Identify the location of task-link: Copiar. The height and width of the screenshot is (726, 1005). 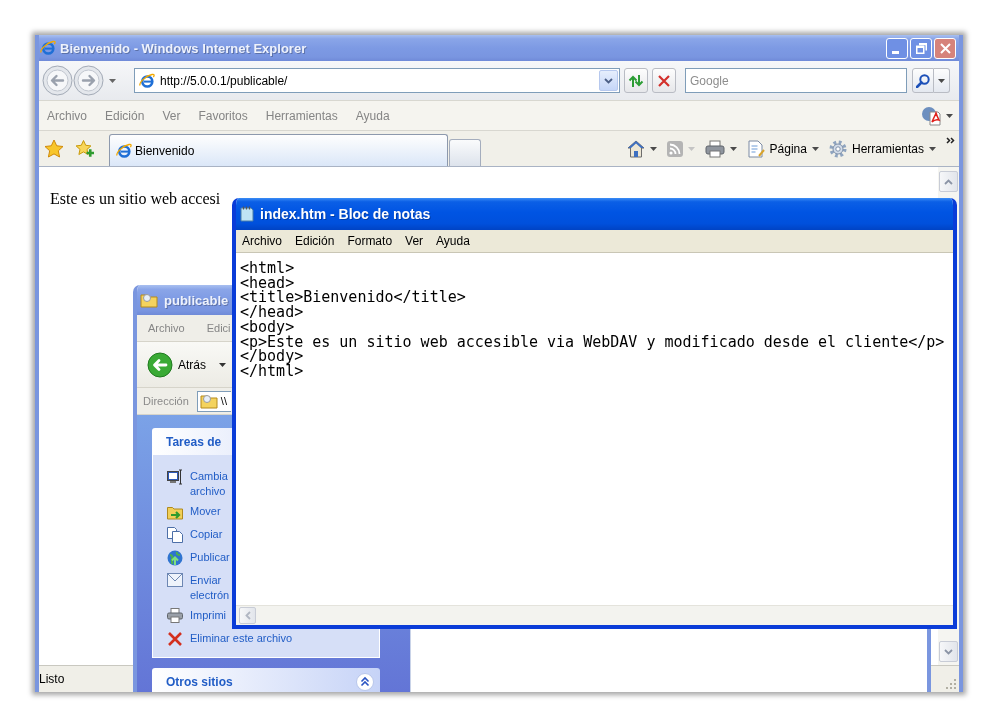
(206, 534).